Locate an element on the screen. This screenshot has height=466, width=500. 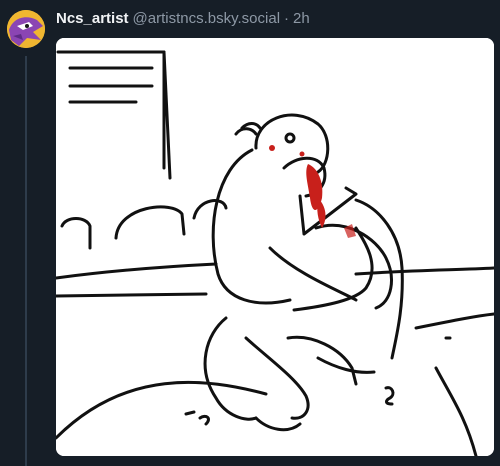
avatar is located at coordinates (26, 29).